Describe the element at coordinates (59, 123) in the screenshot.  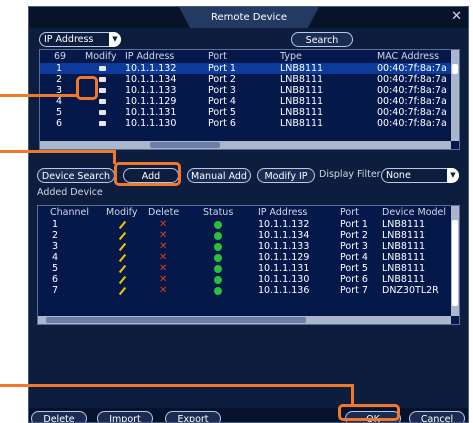
I see `row-number: 6` at that location.